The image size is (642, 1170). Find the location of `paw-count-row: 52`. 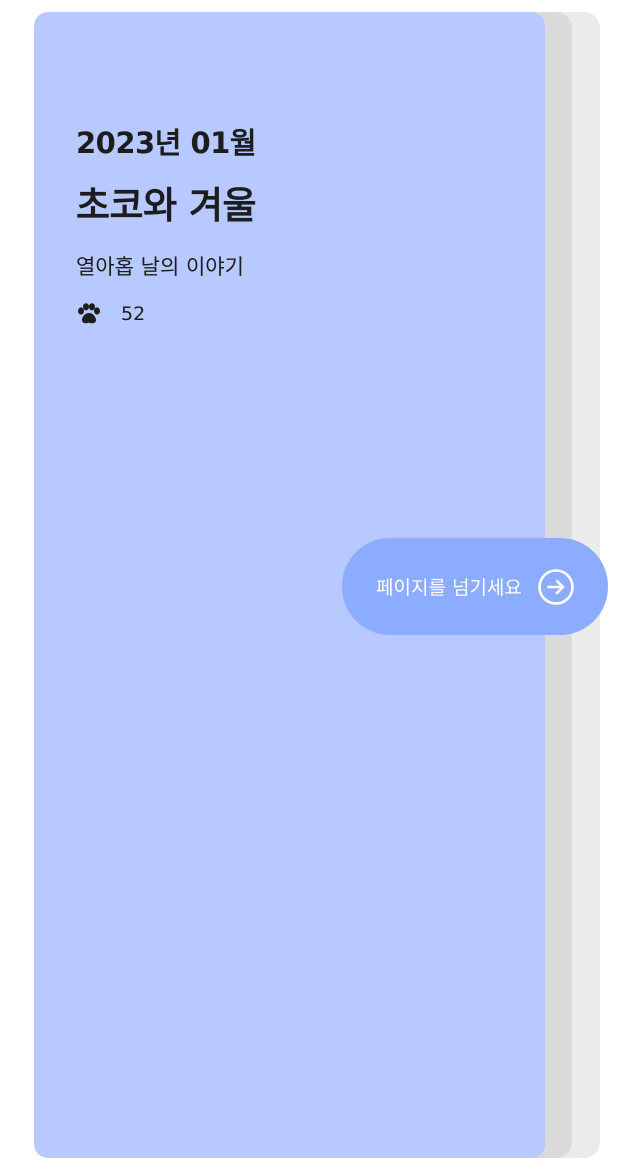

paw-count-row: 52 is located at coordinates (110, 314).